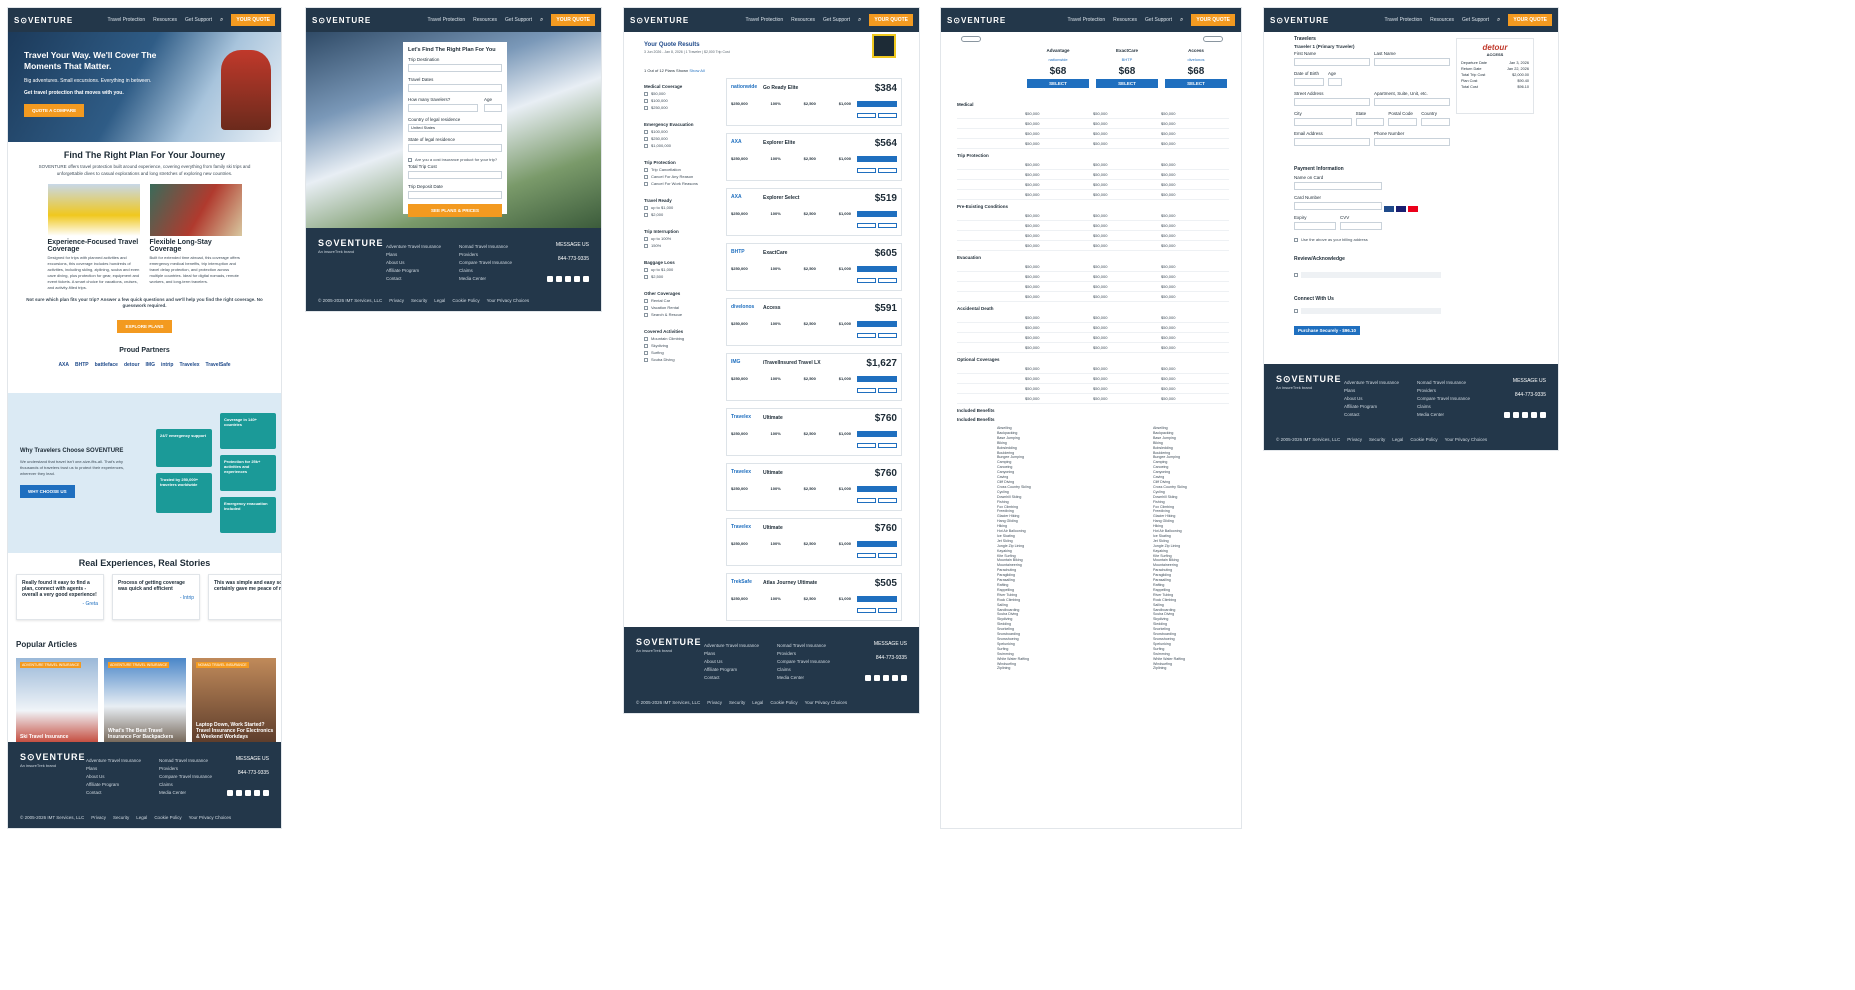 Image resolution: width=1855 pixels, height=990 pixels. I want to click on filter-title: Baggage Loss, so click(678, 262).